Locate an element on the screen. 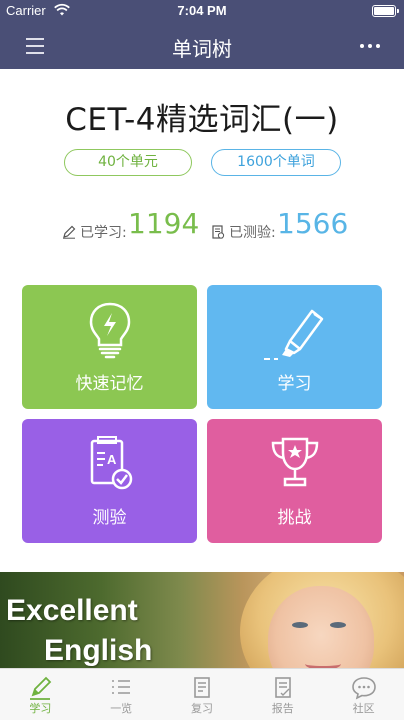 Image resolution: width=404 pixels, height=720 pixels. svg-text: A is located at coordinates (112, 459).